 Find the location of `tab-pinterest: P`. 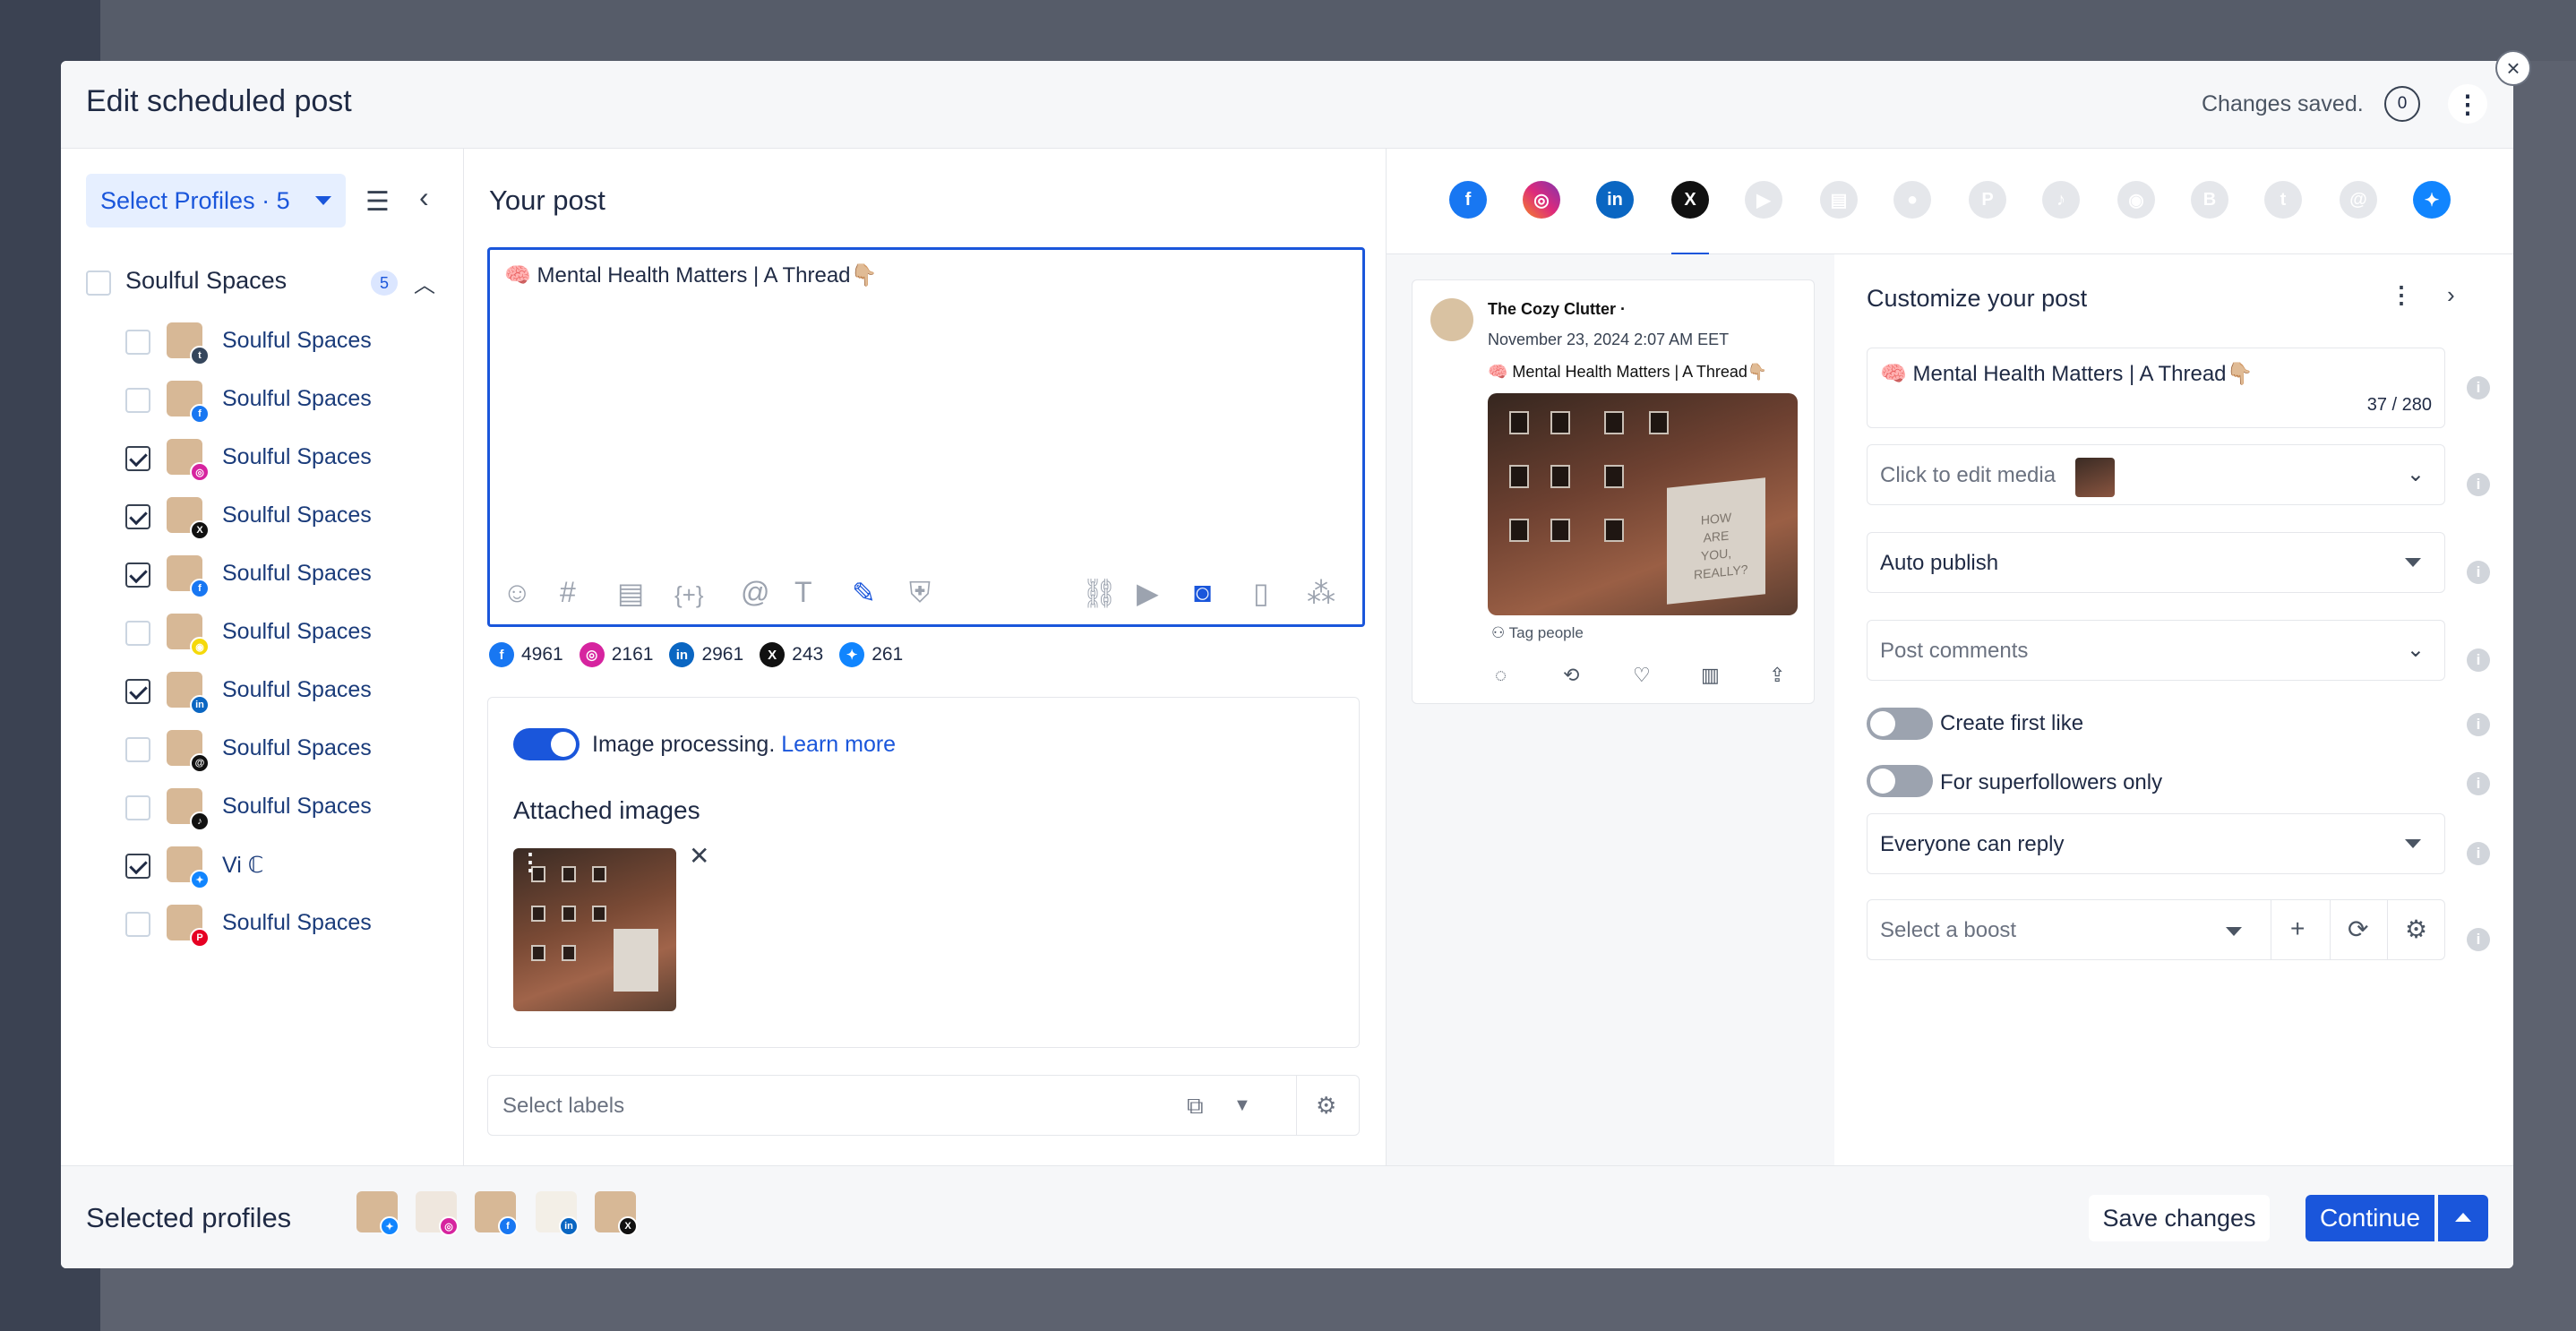

tab-pinterest: P is located at coordinates (1987, 200).